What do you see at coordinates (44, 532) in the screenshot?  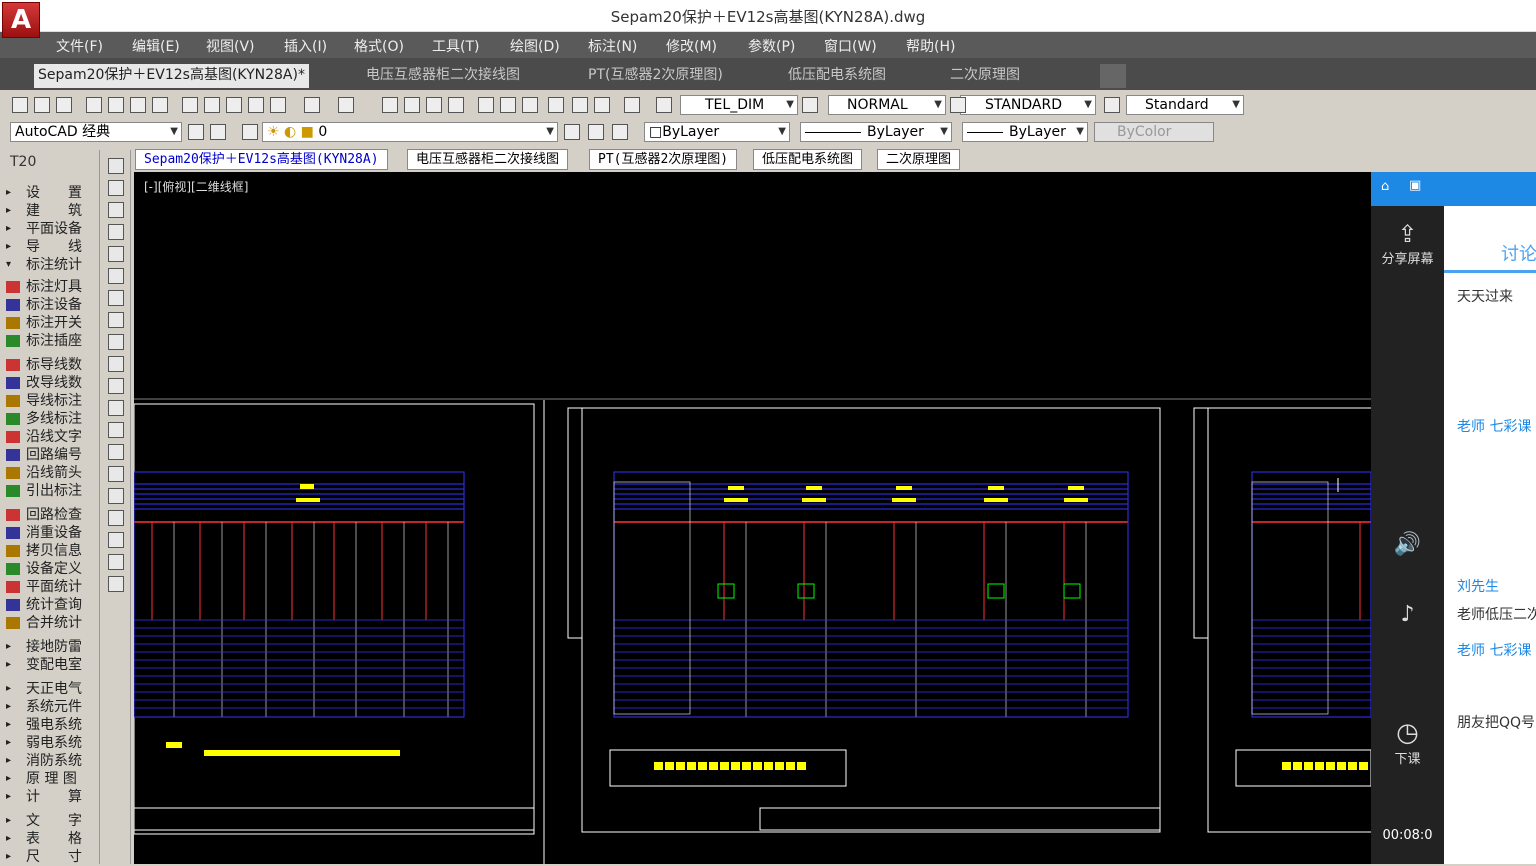 I see `tool-item-18: 消重设备` at bounding box center [44, 532].